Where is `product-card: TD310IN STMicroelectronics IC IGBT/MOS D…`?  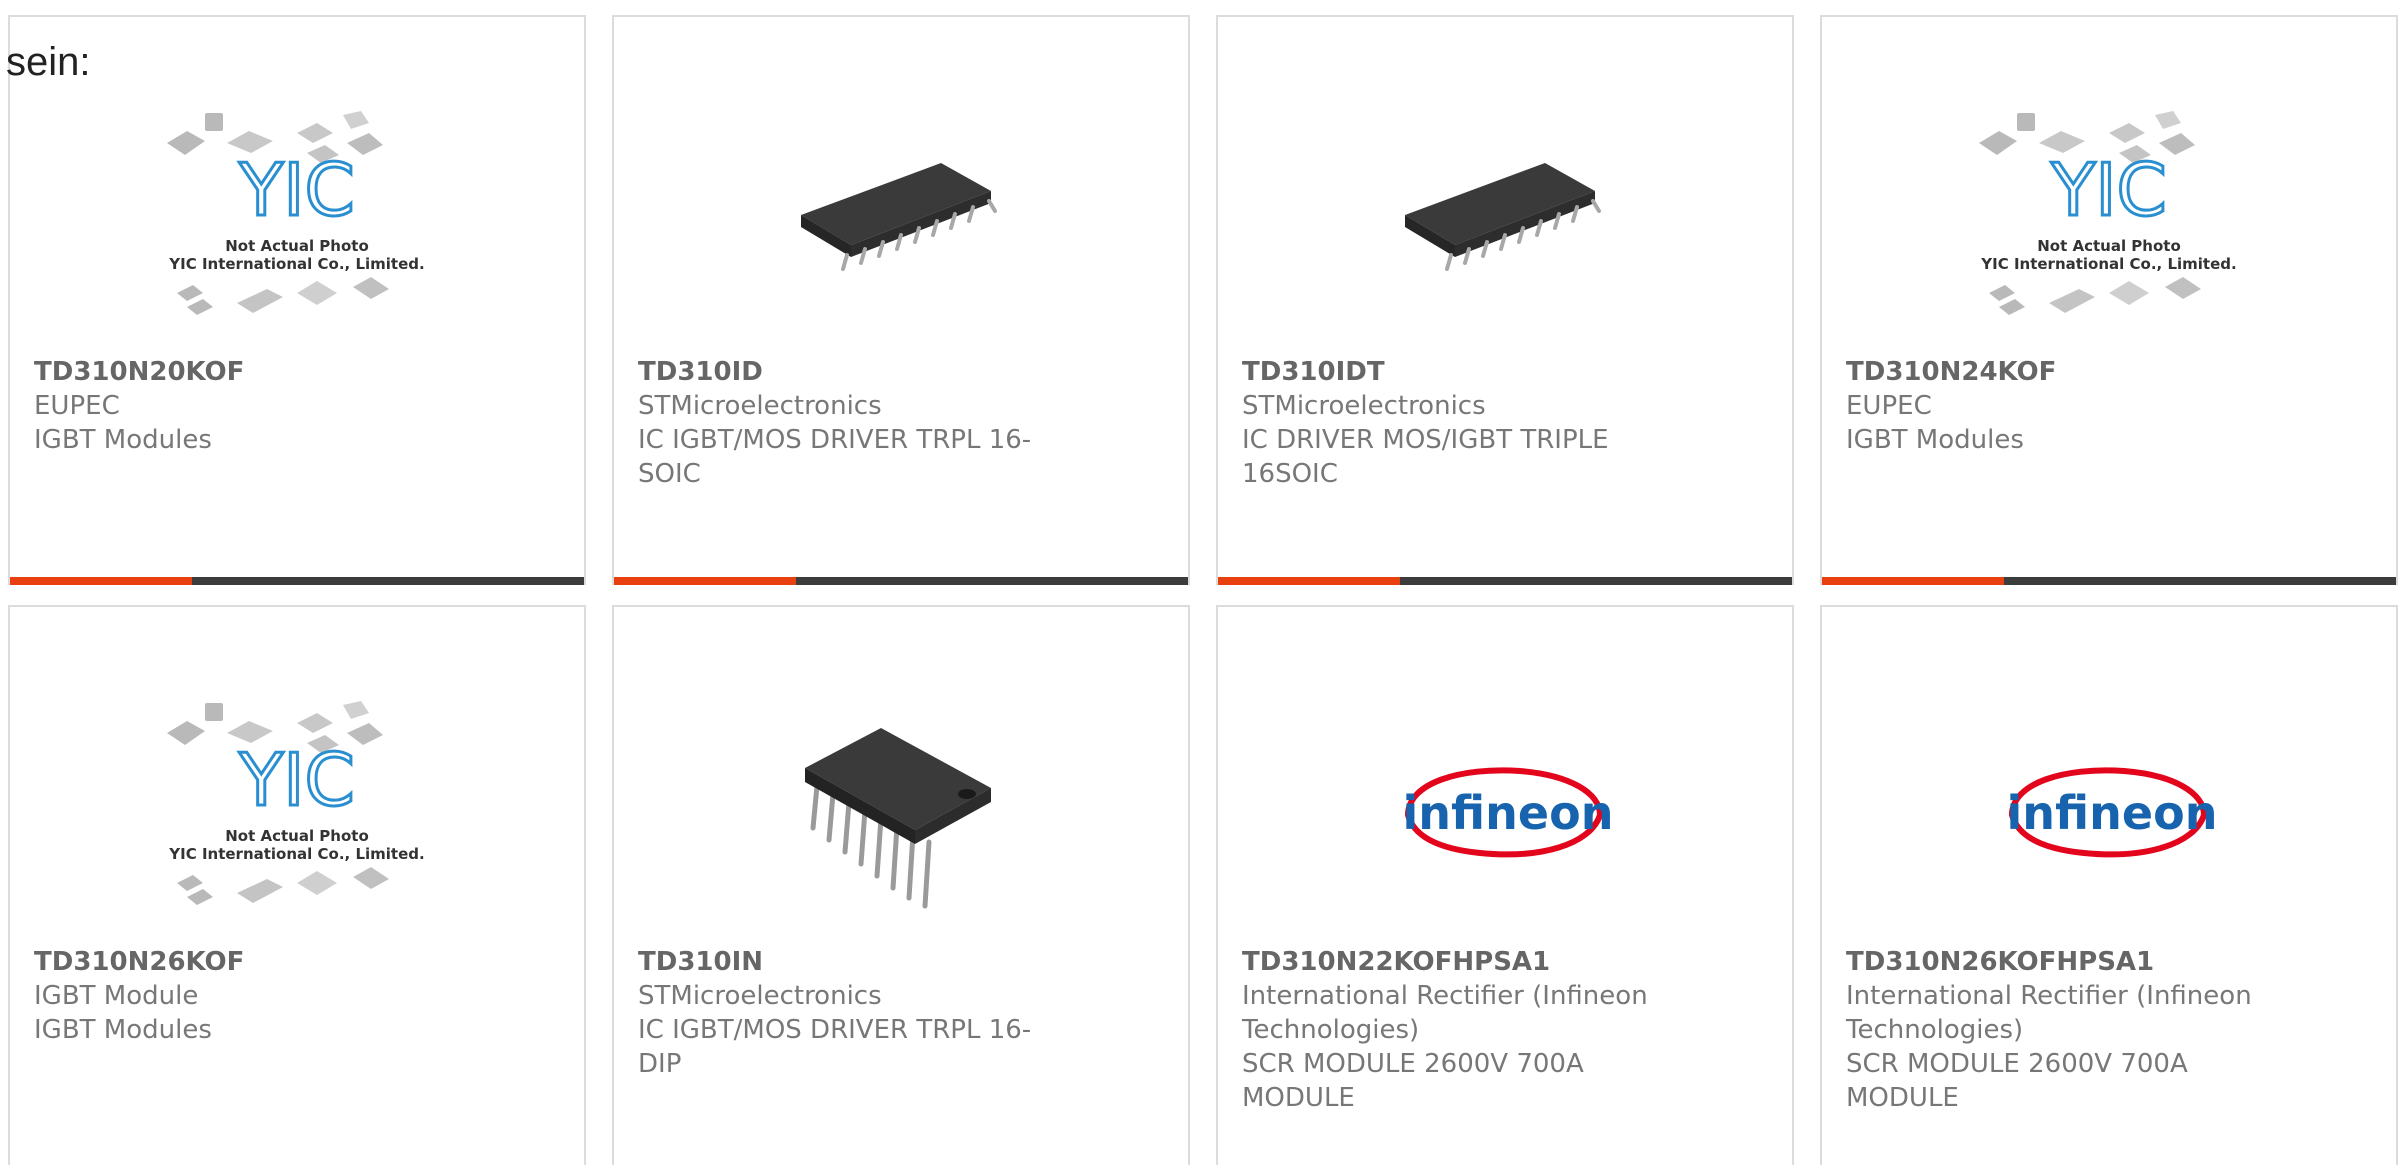
product-card: TD310IN STMicroelectronics IC IGBT/MOS D… is located at coordinates (901, 885).